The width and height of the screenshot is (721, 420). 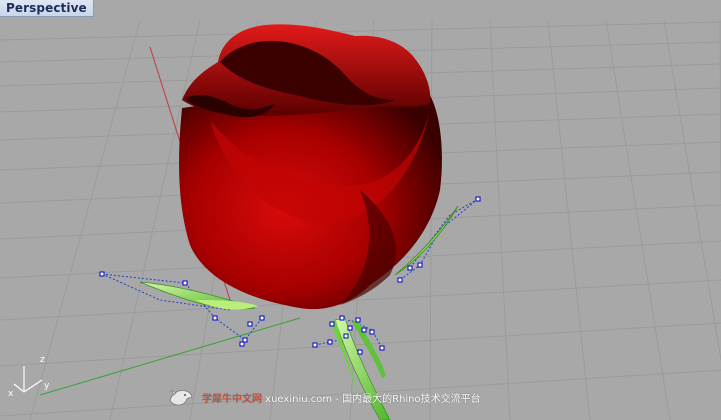 What do you see at coordinates (47, 8) in the screenshot?
I see `viewport-title-tab: Perspective` at bounding box center [47, 8].